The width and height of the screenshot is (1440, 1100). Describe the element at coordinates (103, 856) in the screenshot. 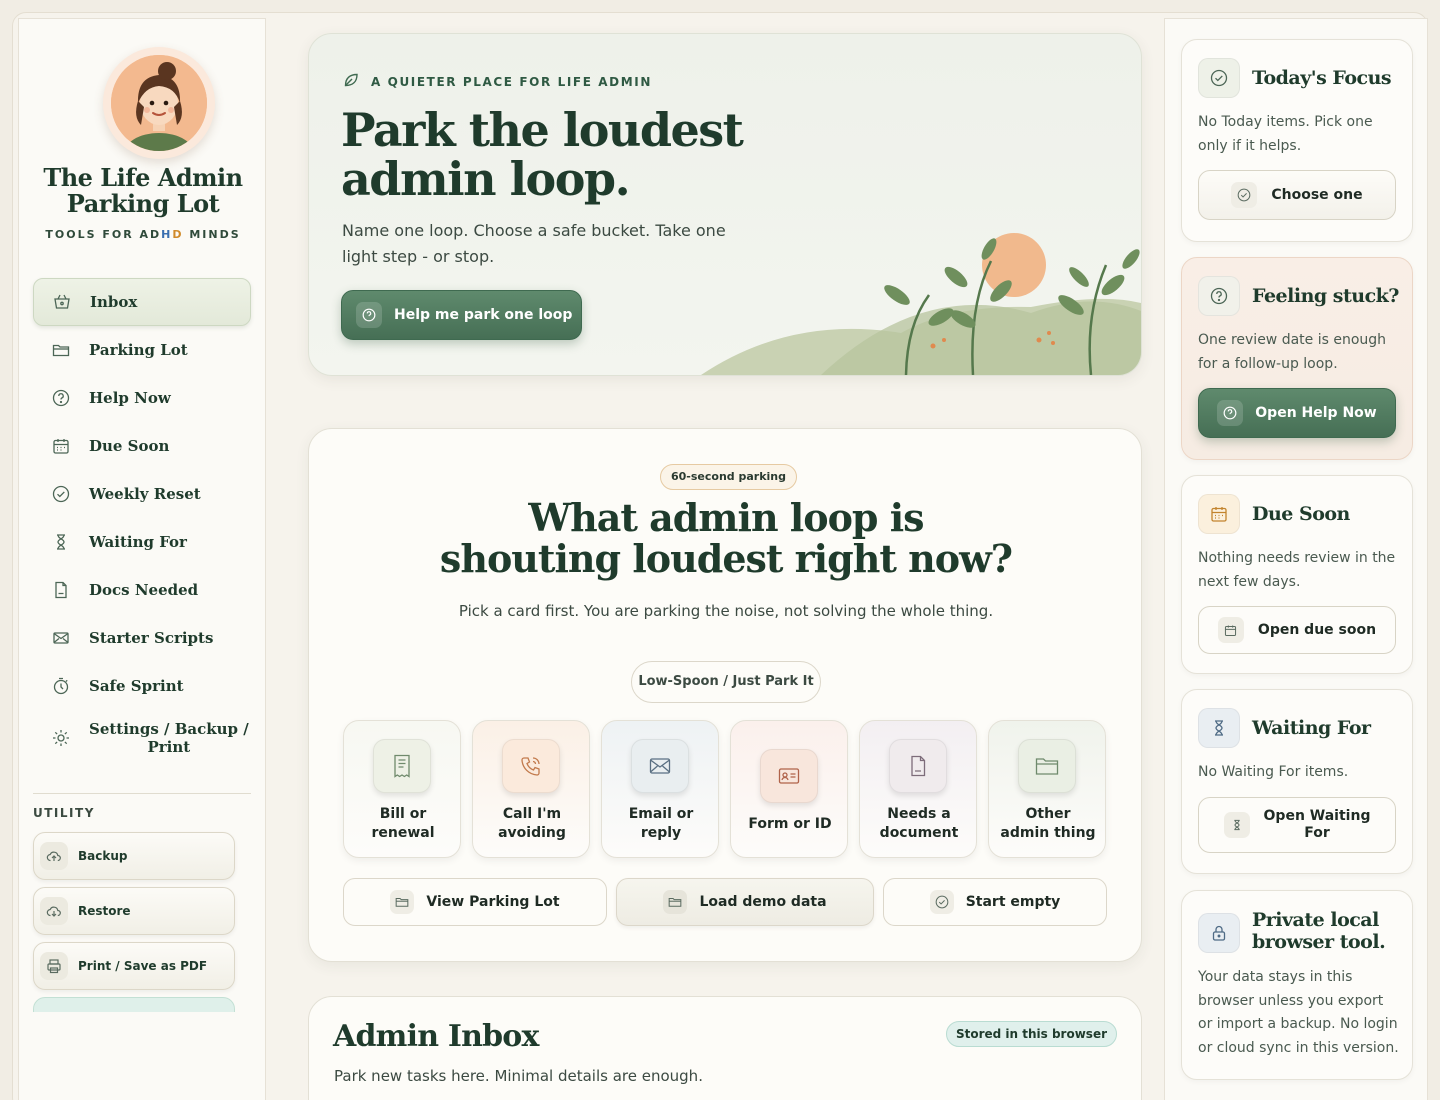

I see `backup-label: Backup` at that location.